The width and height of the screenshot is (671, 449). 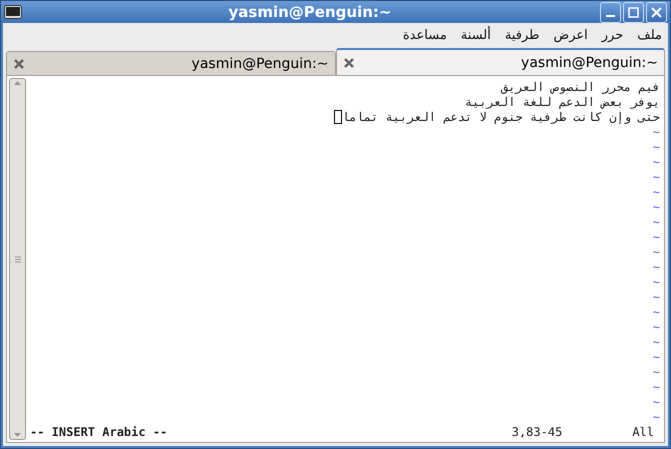 What do you see at coordinates (580, 87) in the screenshot?
I see `text-line: فيم محرر النصوص العريق` at bounding box center [580, 87].